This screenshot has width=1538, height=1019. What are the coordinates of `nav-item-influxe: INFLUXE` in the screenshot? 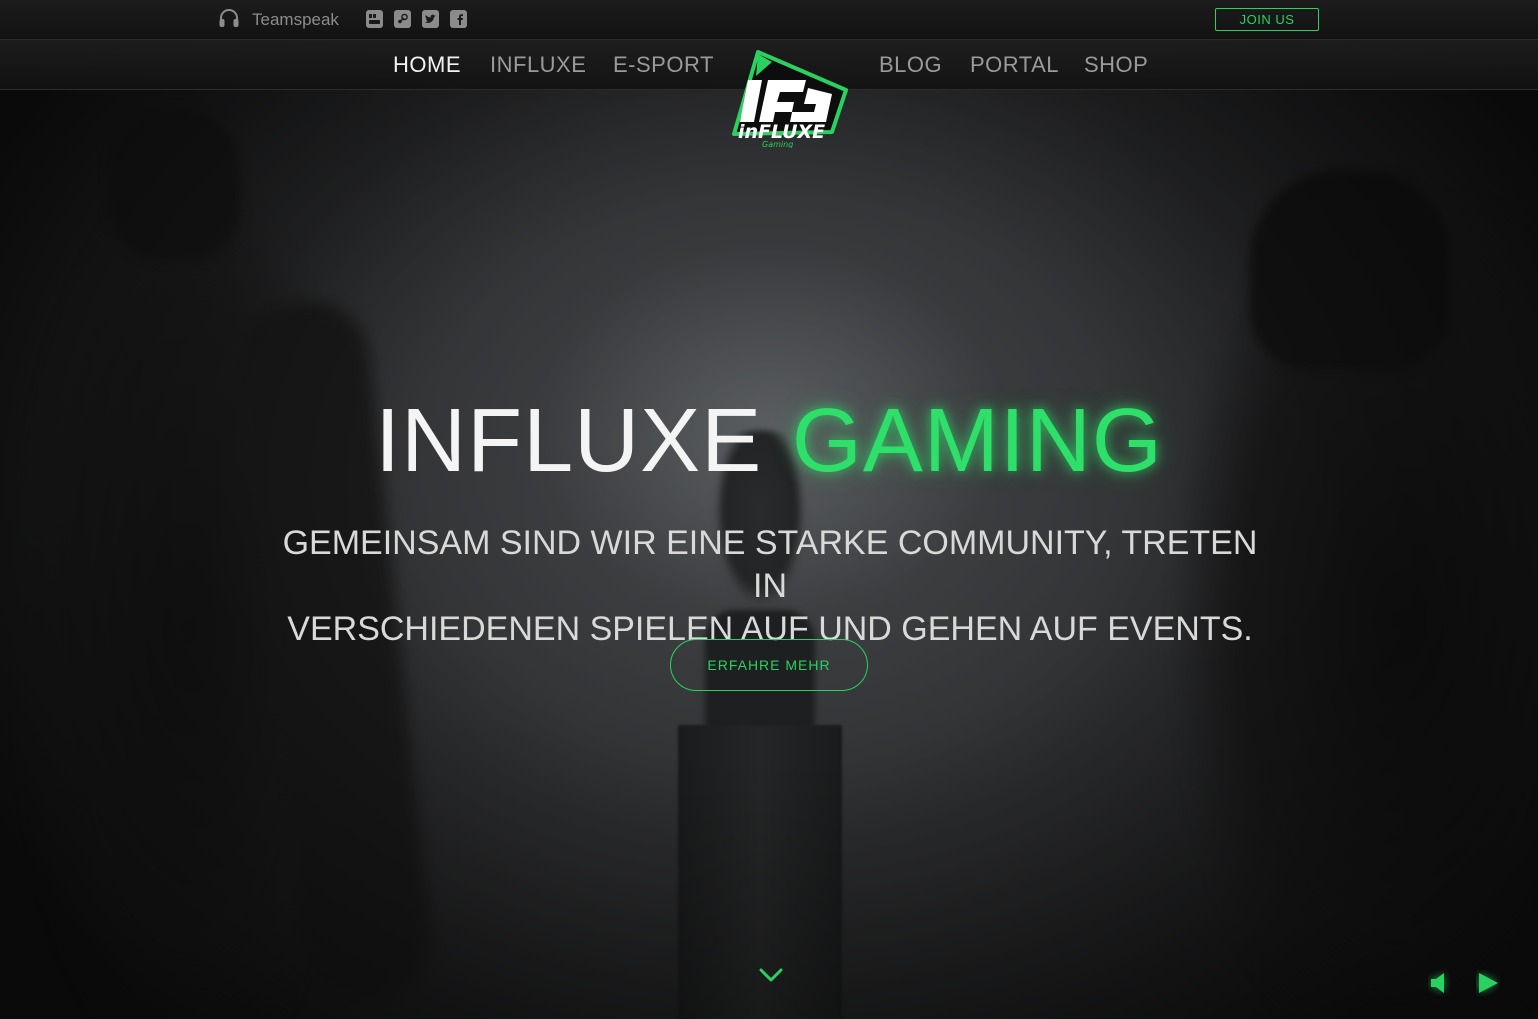 It's located at (538, 65).